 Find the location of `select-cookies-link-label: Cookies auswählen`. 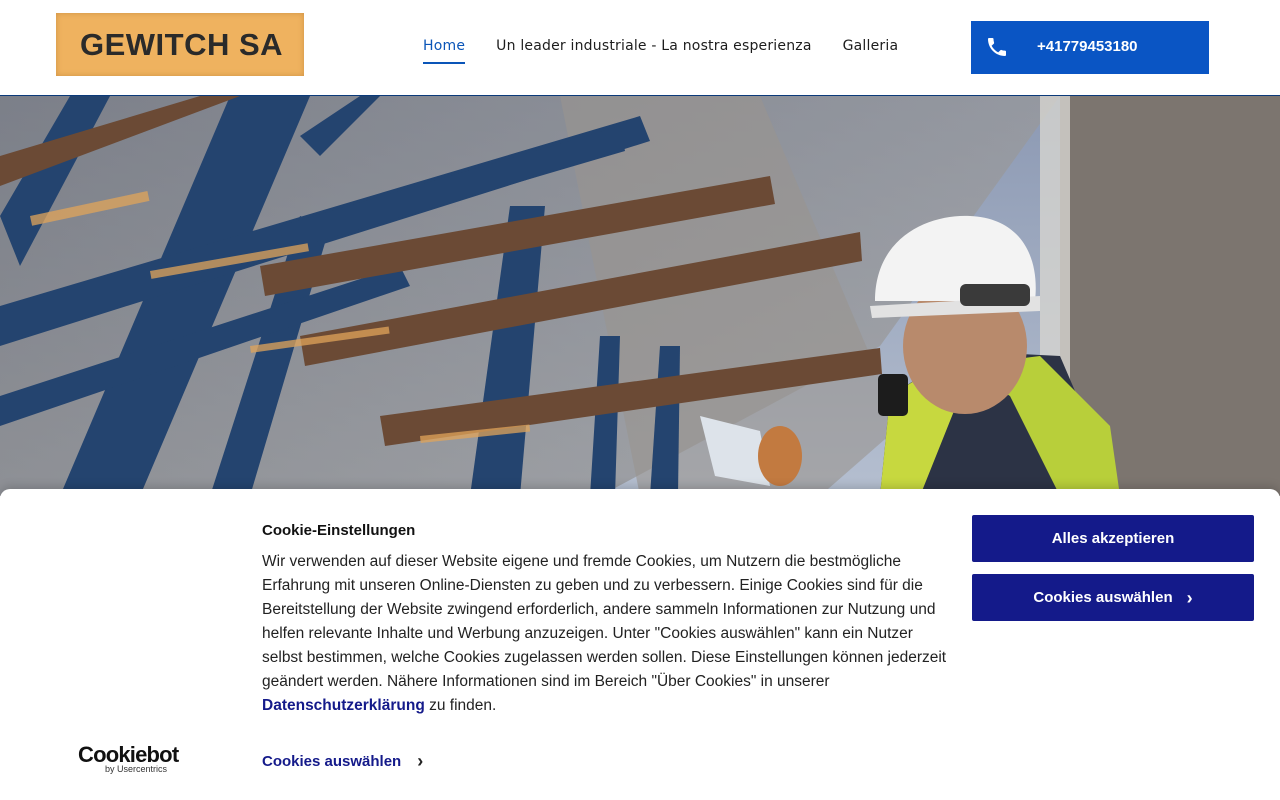

select-cookies-link-label: Cookies auswählen is located at coordinates (332, 761).